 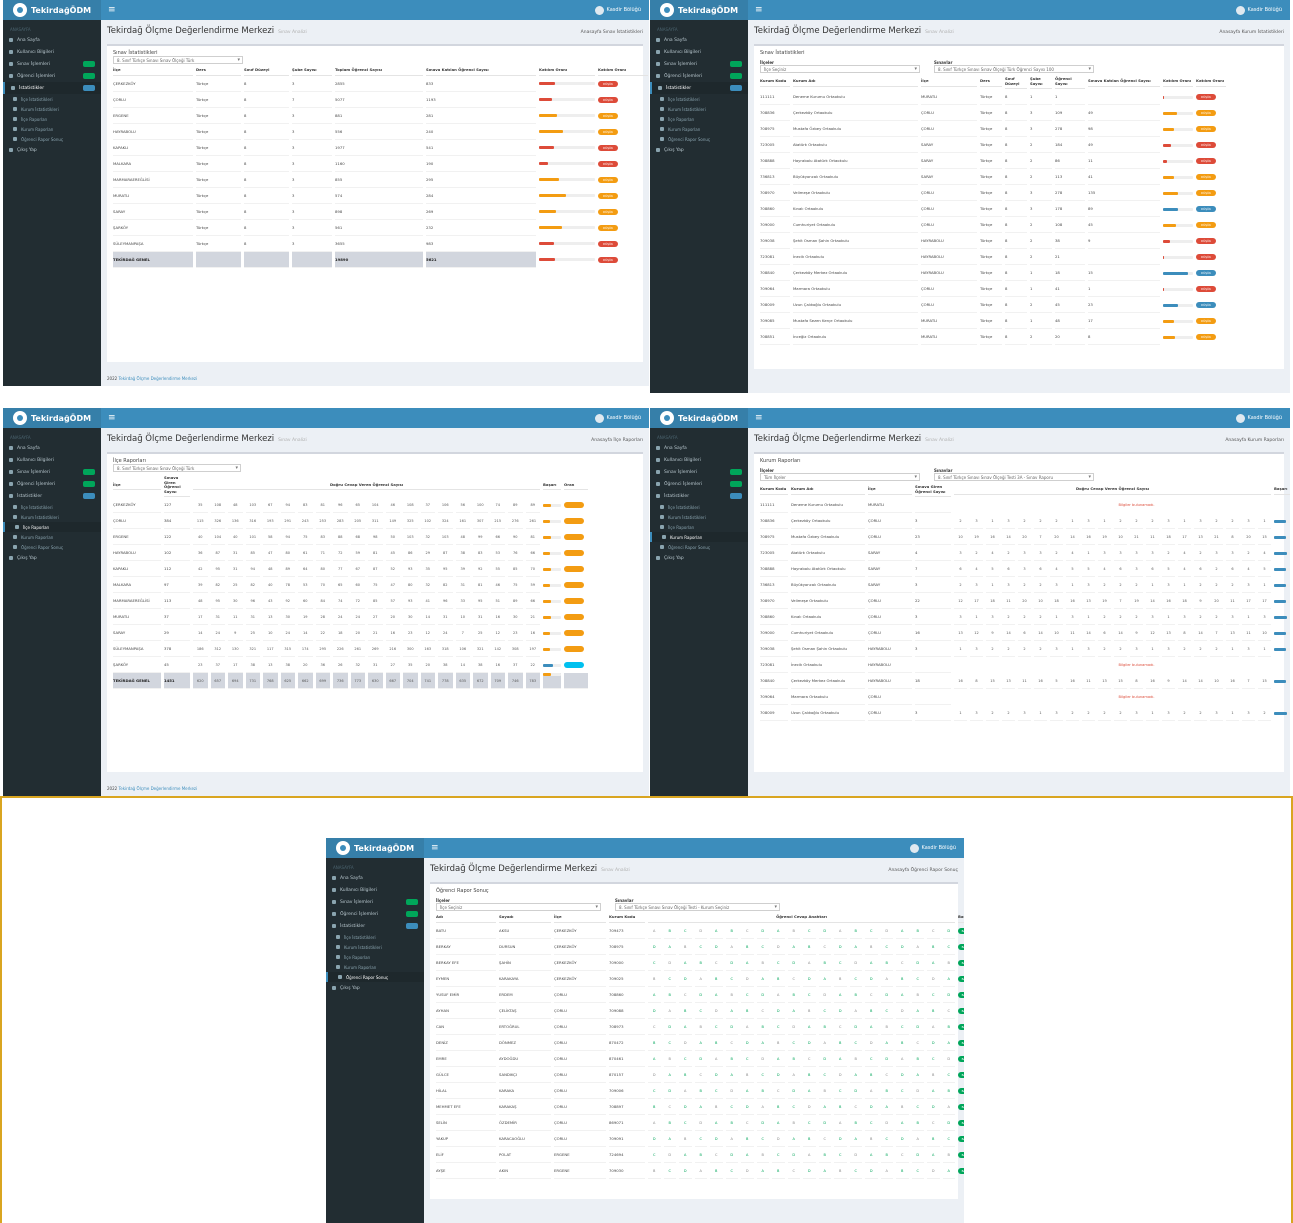 What do you see at coordinates (1070, 193) in the screenshot?
I see `ogr-cell: 278` at bounding box center [1070, 193].